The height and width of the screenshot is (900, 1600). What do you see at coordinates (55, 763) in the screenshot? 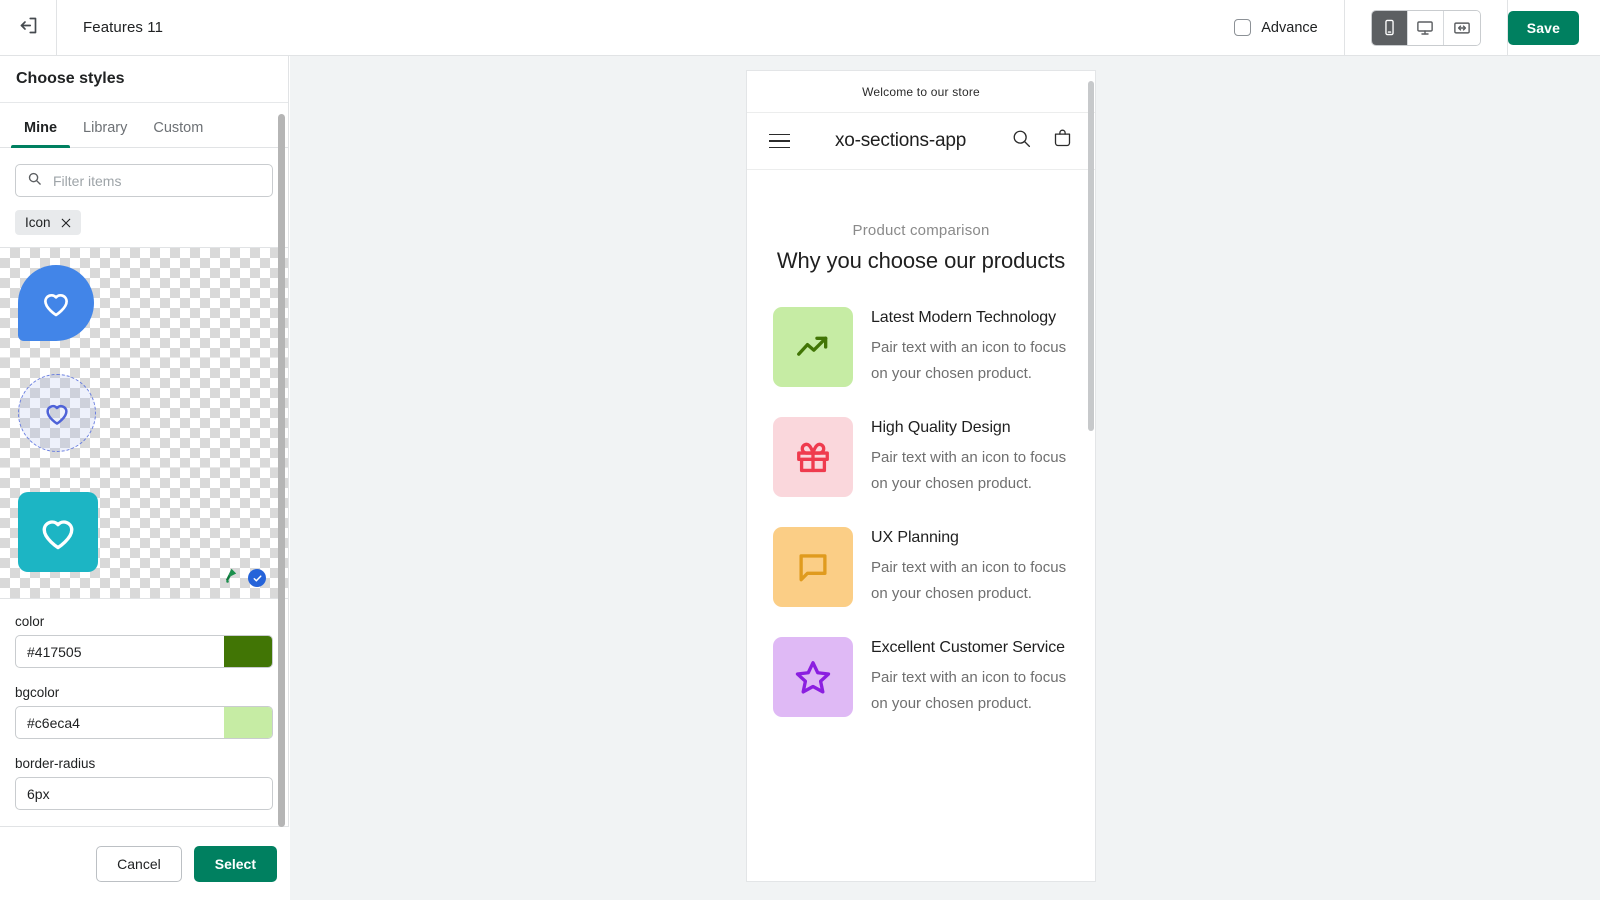
I see `field-border-radius-label: border-radius` at bounding box center [55, 763].